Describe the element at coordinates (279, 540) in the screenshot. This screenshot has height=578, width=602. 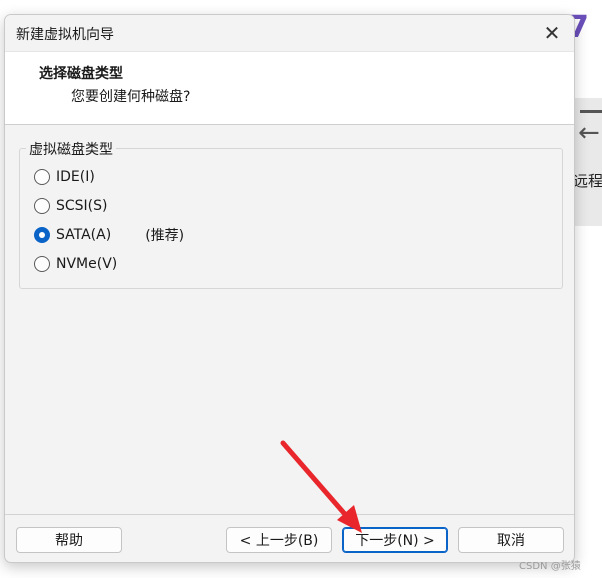
I see `back-button: < 上一步(B)` at that location.